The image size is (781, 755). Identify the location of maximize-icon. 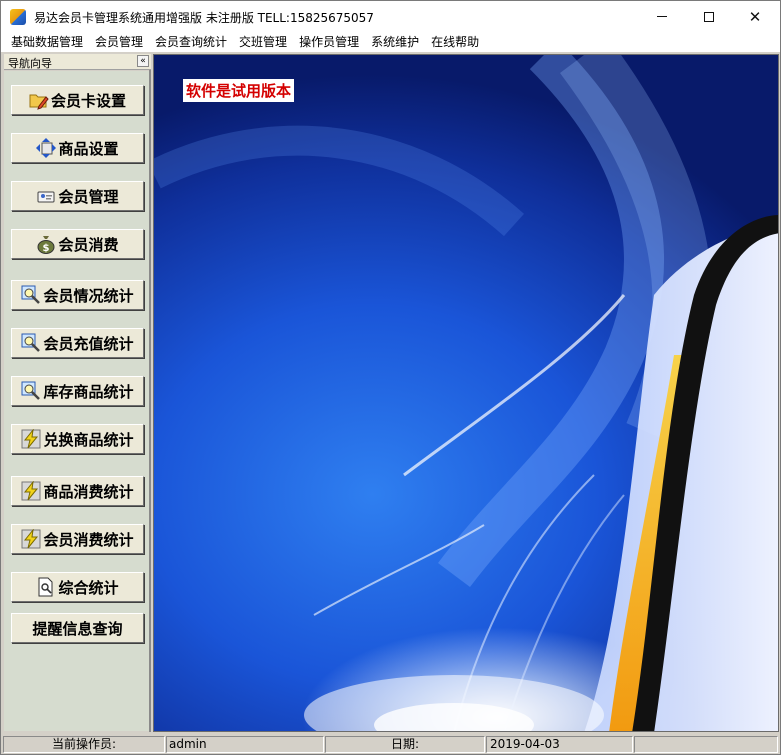
(709, 16).